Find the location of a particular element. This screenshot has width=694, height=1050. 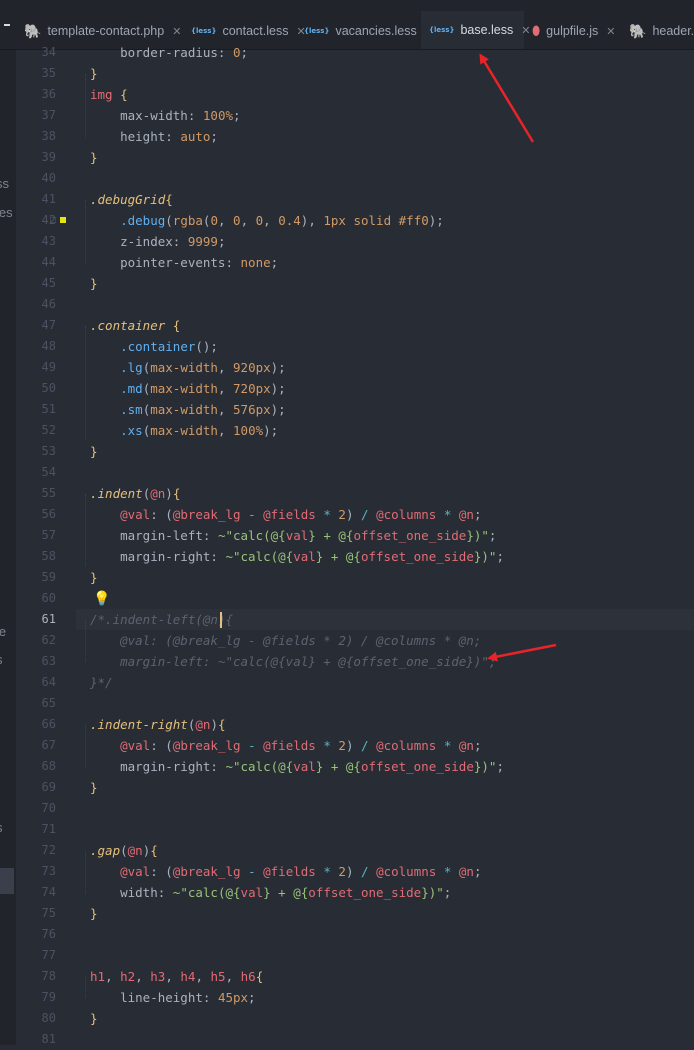

color-swatch-marker is located at coordinates (63, 220).